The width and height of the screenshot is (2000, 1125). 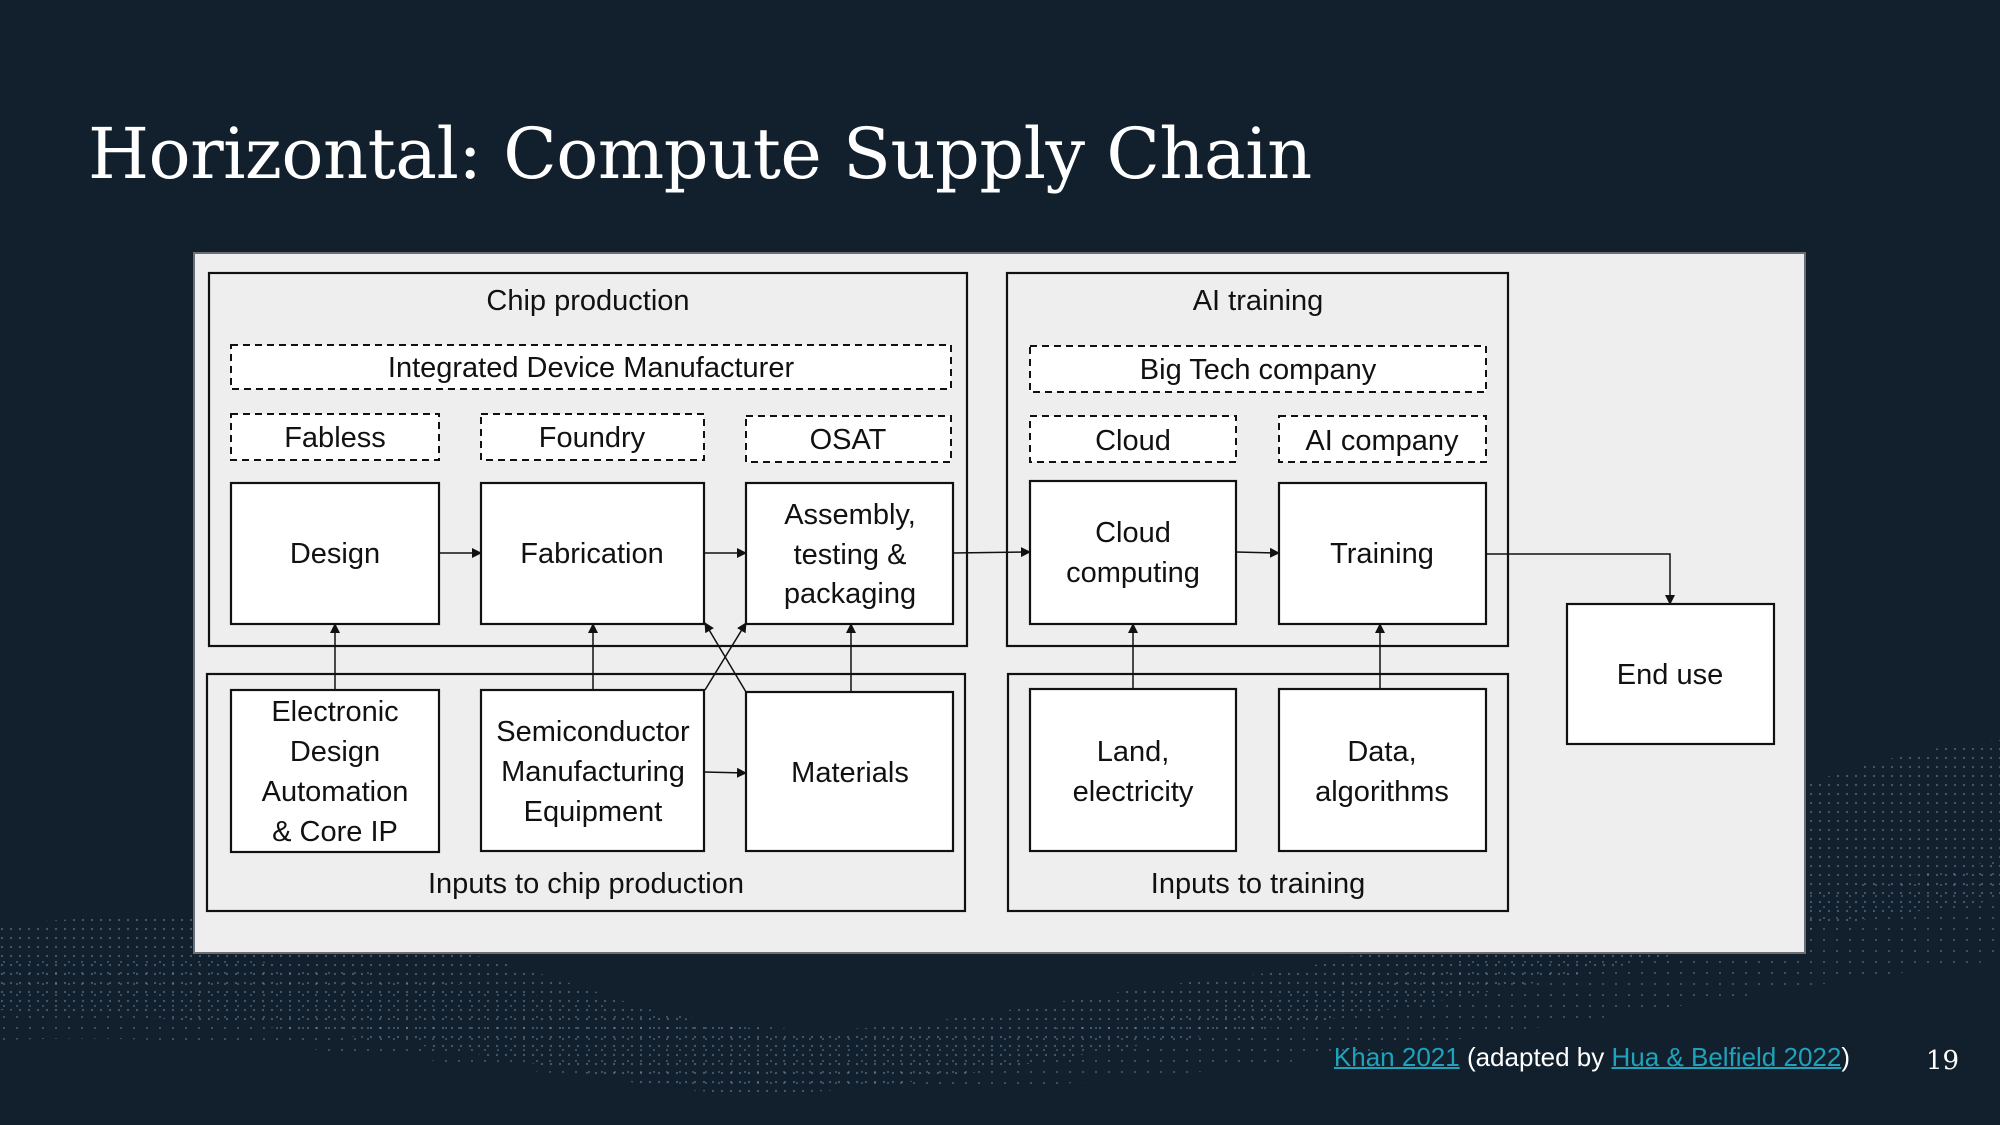 I want to click on node-assembly-testing-packaging: Assembly, testing & packaging, so click(x=849, y=553).